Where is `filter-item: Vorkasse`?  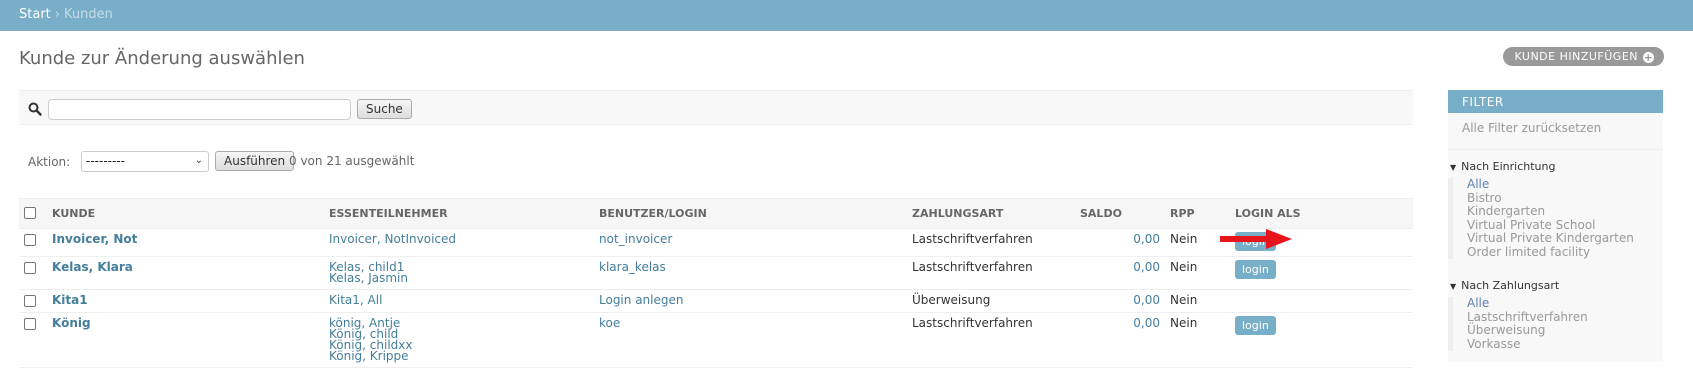 filter-item: Vorkasse is located at coordinates (1565, 344).